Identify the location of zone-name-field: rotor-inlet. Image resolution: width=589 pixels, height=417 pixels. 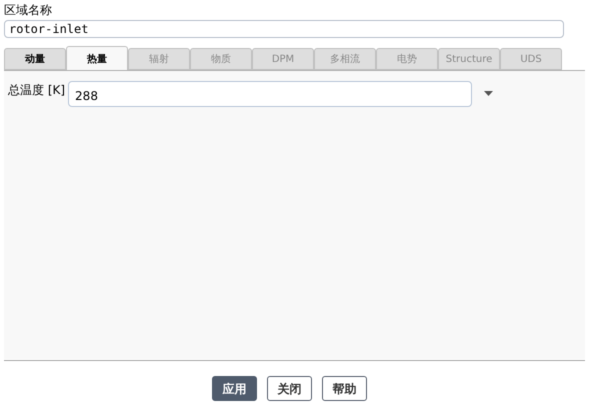
(284, 29).